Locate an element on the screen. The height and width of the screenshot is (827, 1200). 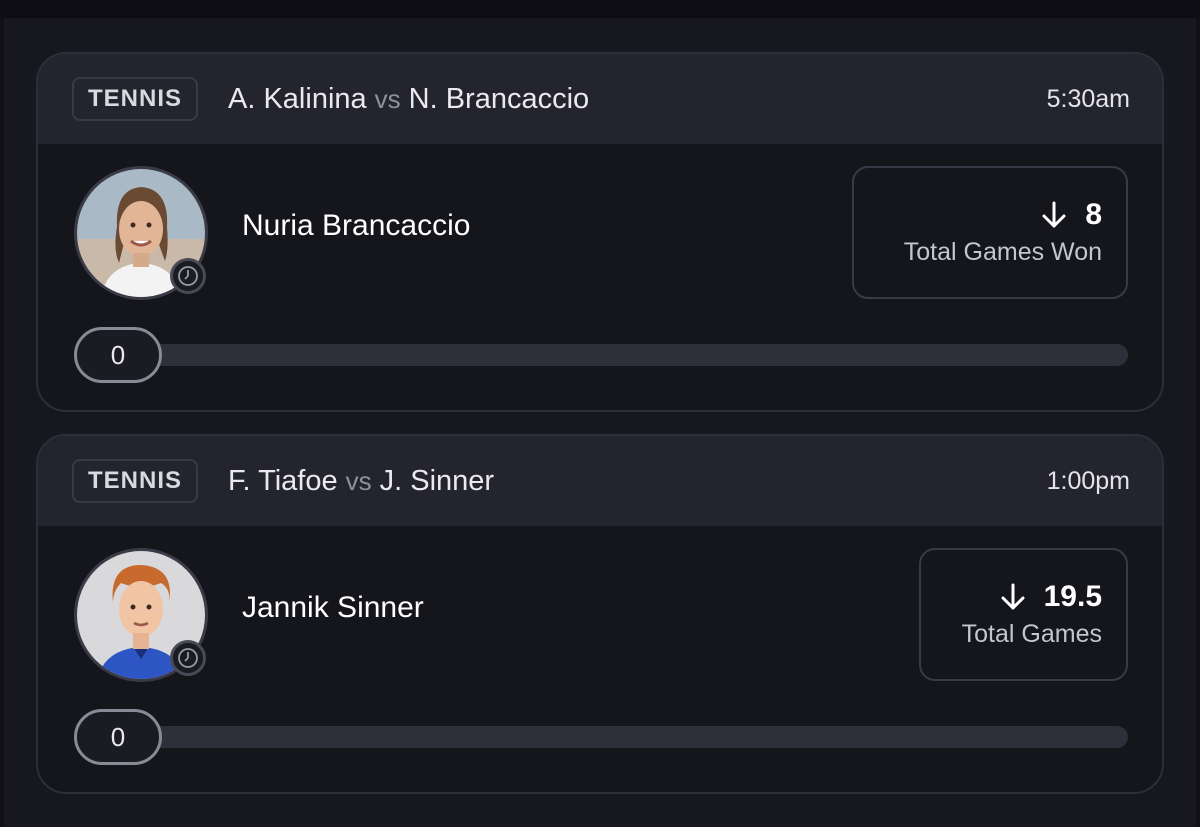
projection-line: 19.5 is located at coordinates (1050, 597).